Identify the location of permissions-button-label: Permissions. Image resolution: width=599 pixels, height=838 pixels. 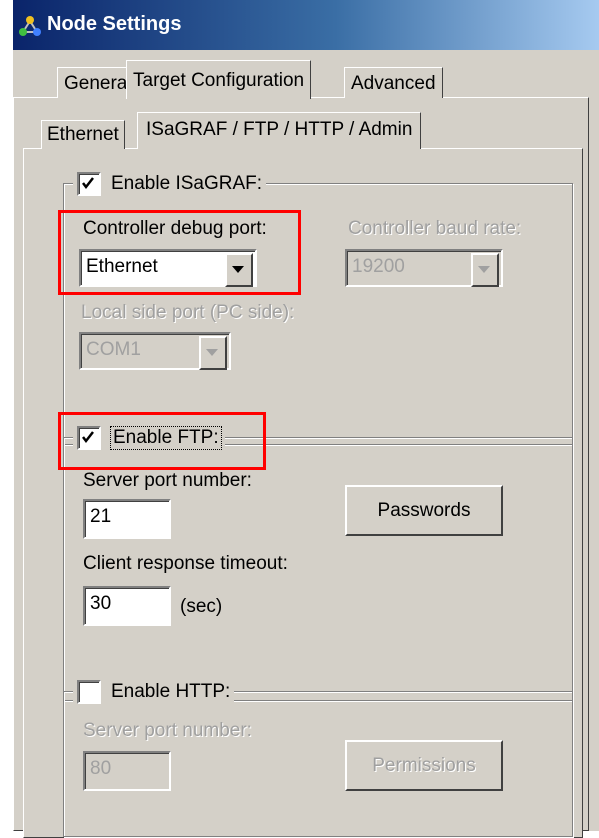
(424, 765).